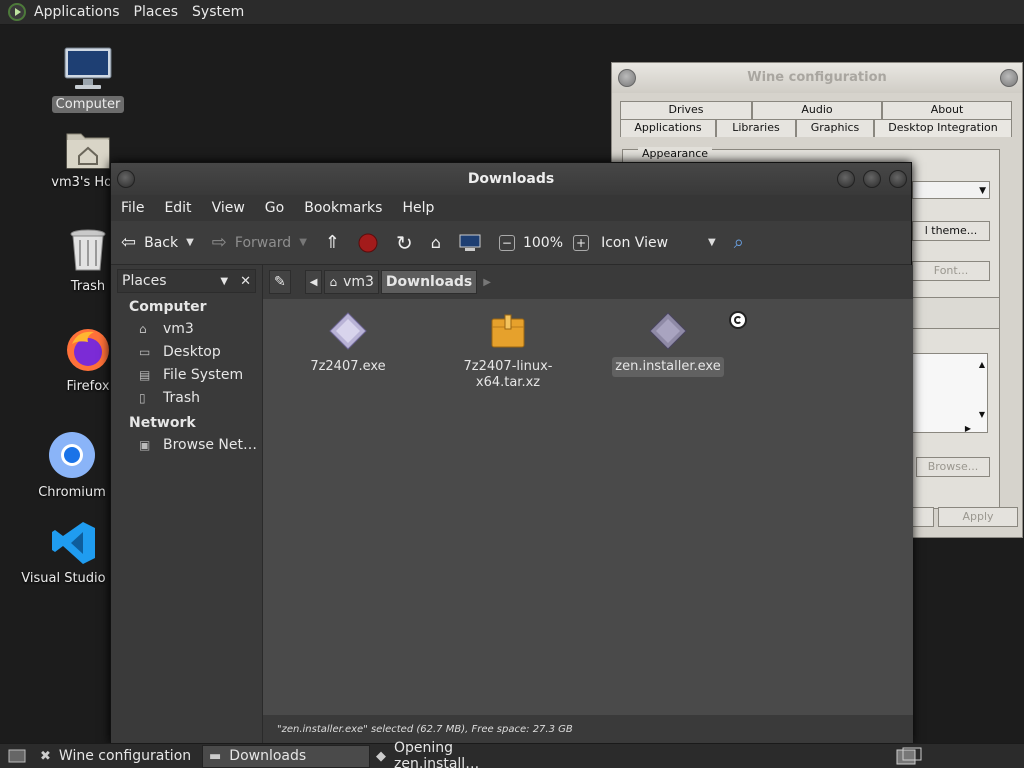 This screenshot has width=1024, height=768. I want to click on applications-menu: Applications, so click(77, 12).